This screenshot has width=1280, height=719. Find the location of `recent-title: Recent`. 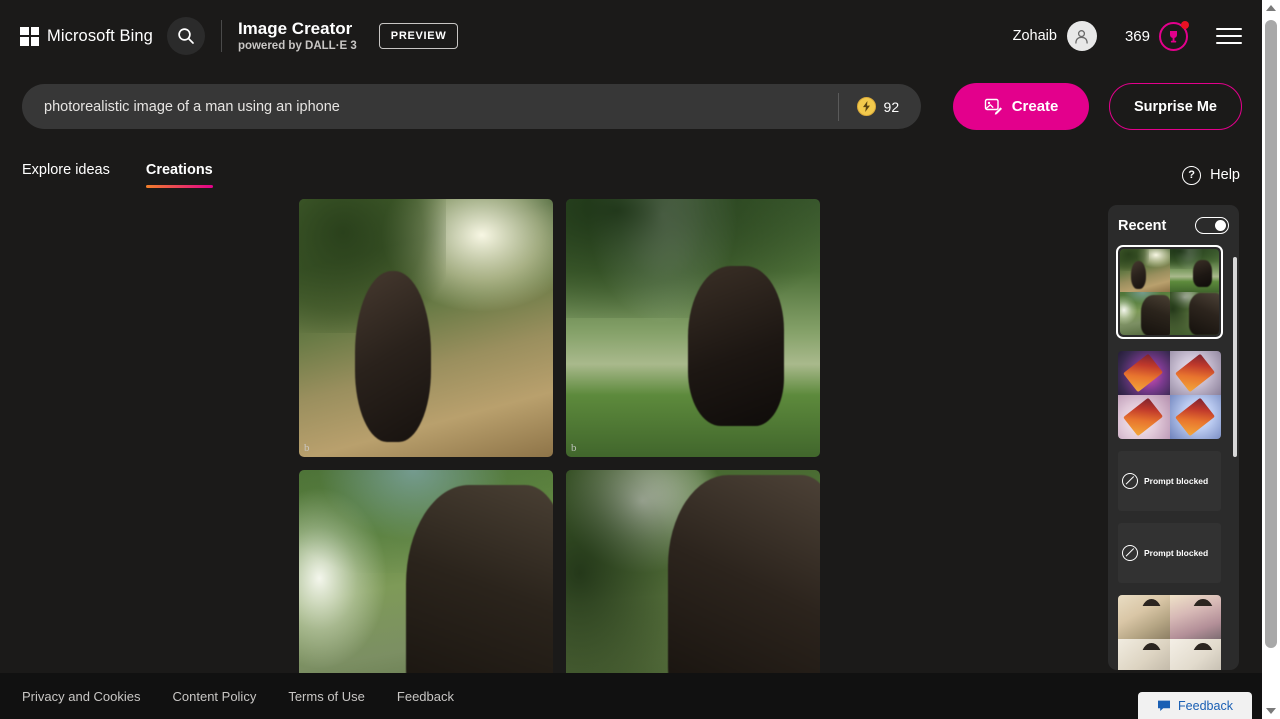

recent-title: Recent is located at coordinates (1142, 225).